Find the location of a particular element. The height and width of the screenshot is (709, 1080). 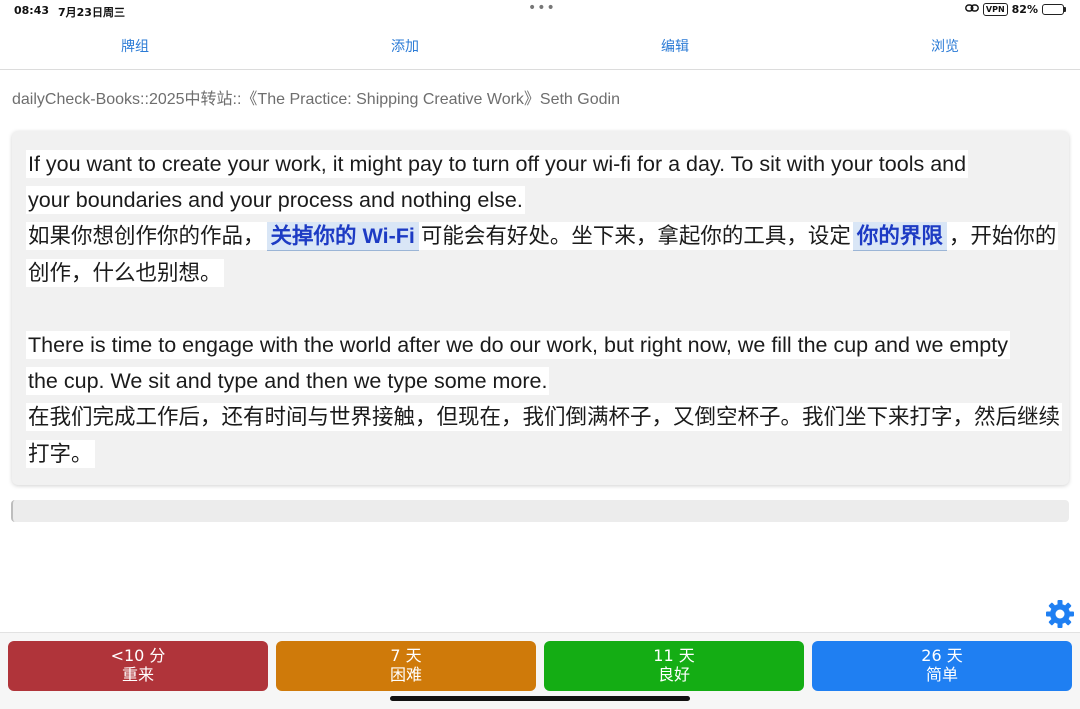

easy-label: 简单 is located at coordinates (941, 674).